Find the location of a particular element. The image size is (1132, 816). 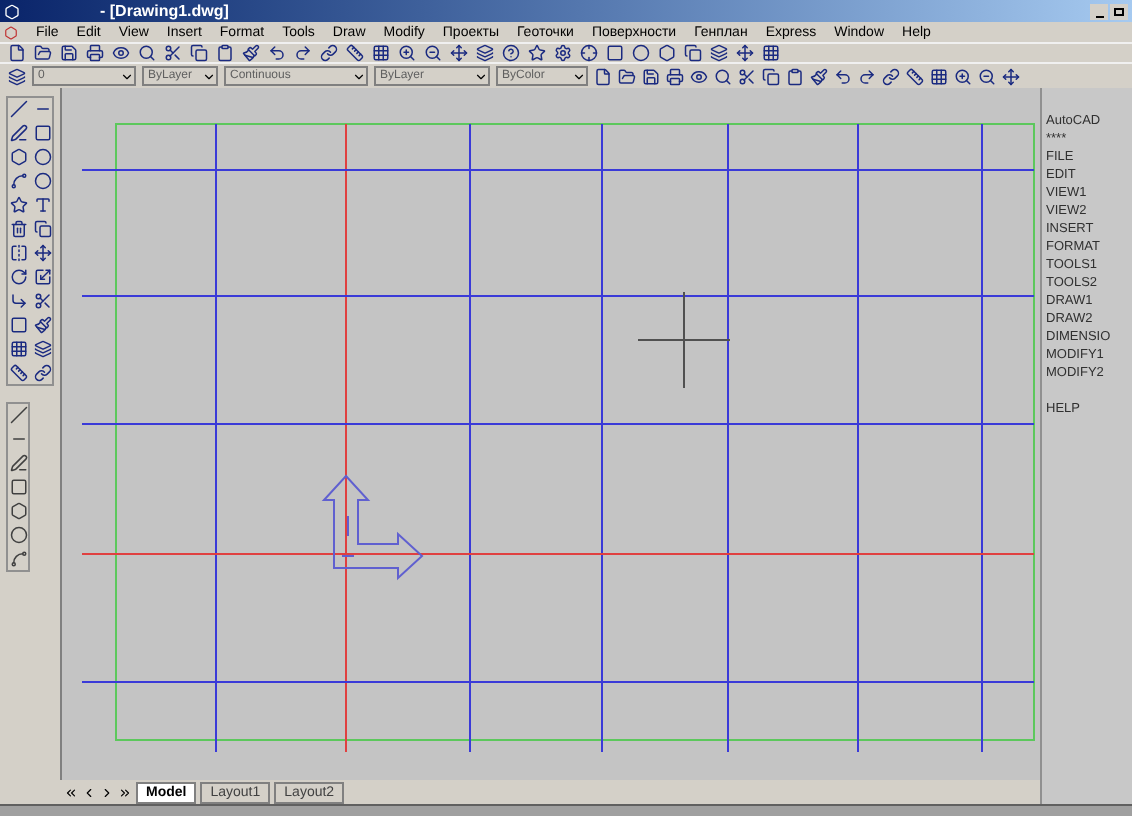

scale-icon is located at coordinates (43, 277).